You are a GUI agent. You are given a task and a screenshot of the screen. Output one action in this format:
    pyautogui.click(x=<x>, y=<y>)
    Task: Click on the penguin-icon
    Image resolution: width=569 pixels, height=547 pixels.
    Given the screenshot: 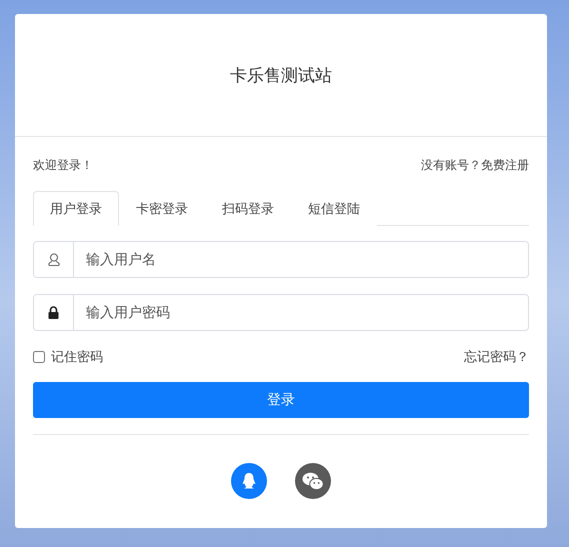 What is the action you would take?
    pyautogui.click(x=249, y=481)
    